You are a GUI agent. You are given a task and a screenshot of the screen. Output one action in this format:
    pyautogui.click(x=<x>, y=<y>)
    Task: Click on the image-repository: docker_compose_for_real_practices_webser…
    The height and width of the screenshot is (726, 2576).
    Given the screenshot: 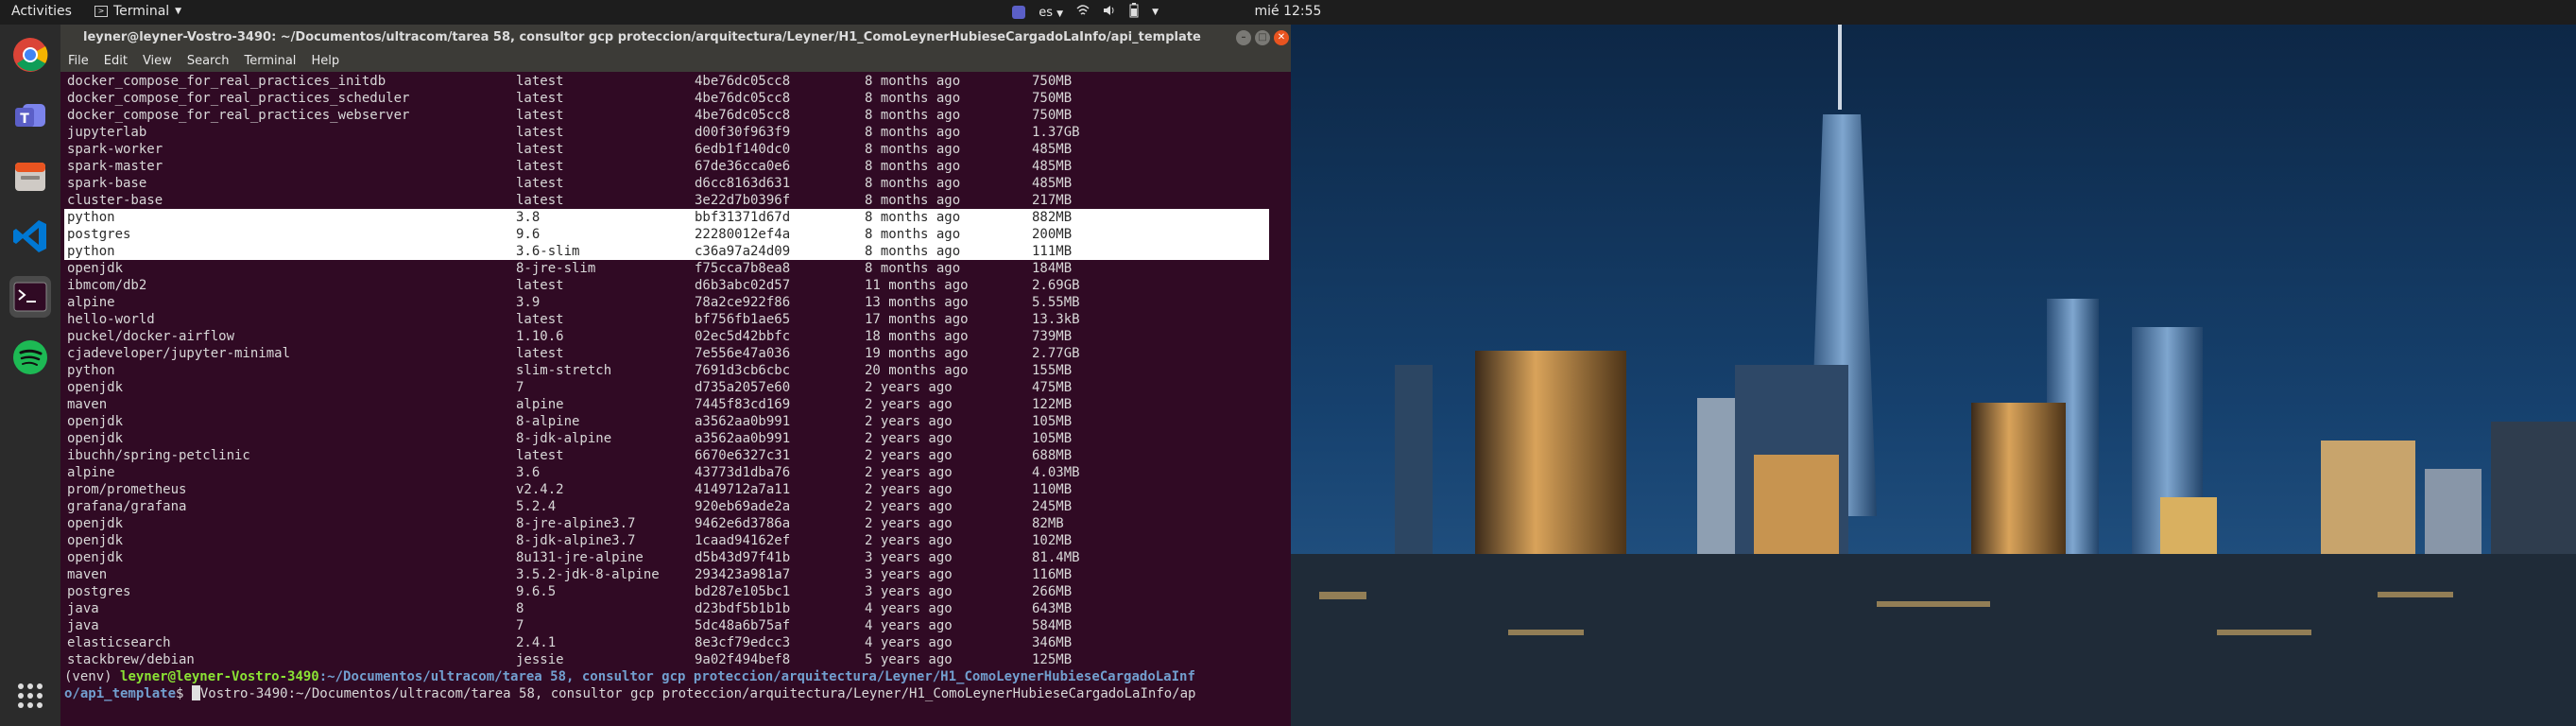 What is the action you would take?
    pyautogui.click(x=238, y=115)
    